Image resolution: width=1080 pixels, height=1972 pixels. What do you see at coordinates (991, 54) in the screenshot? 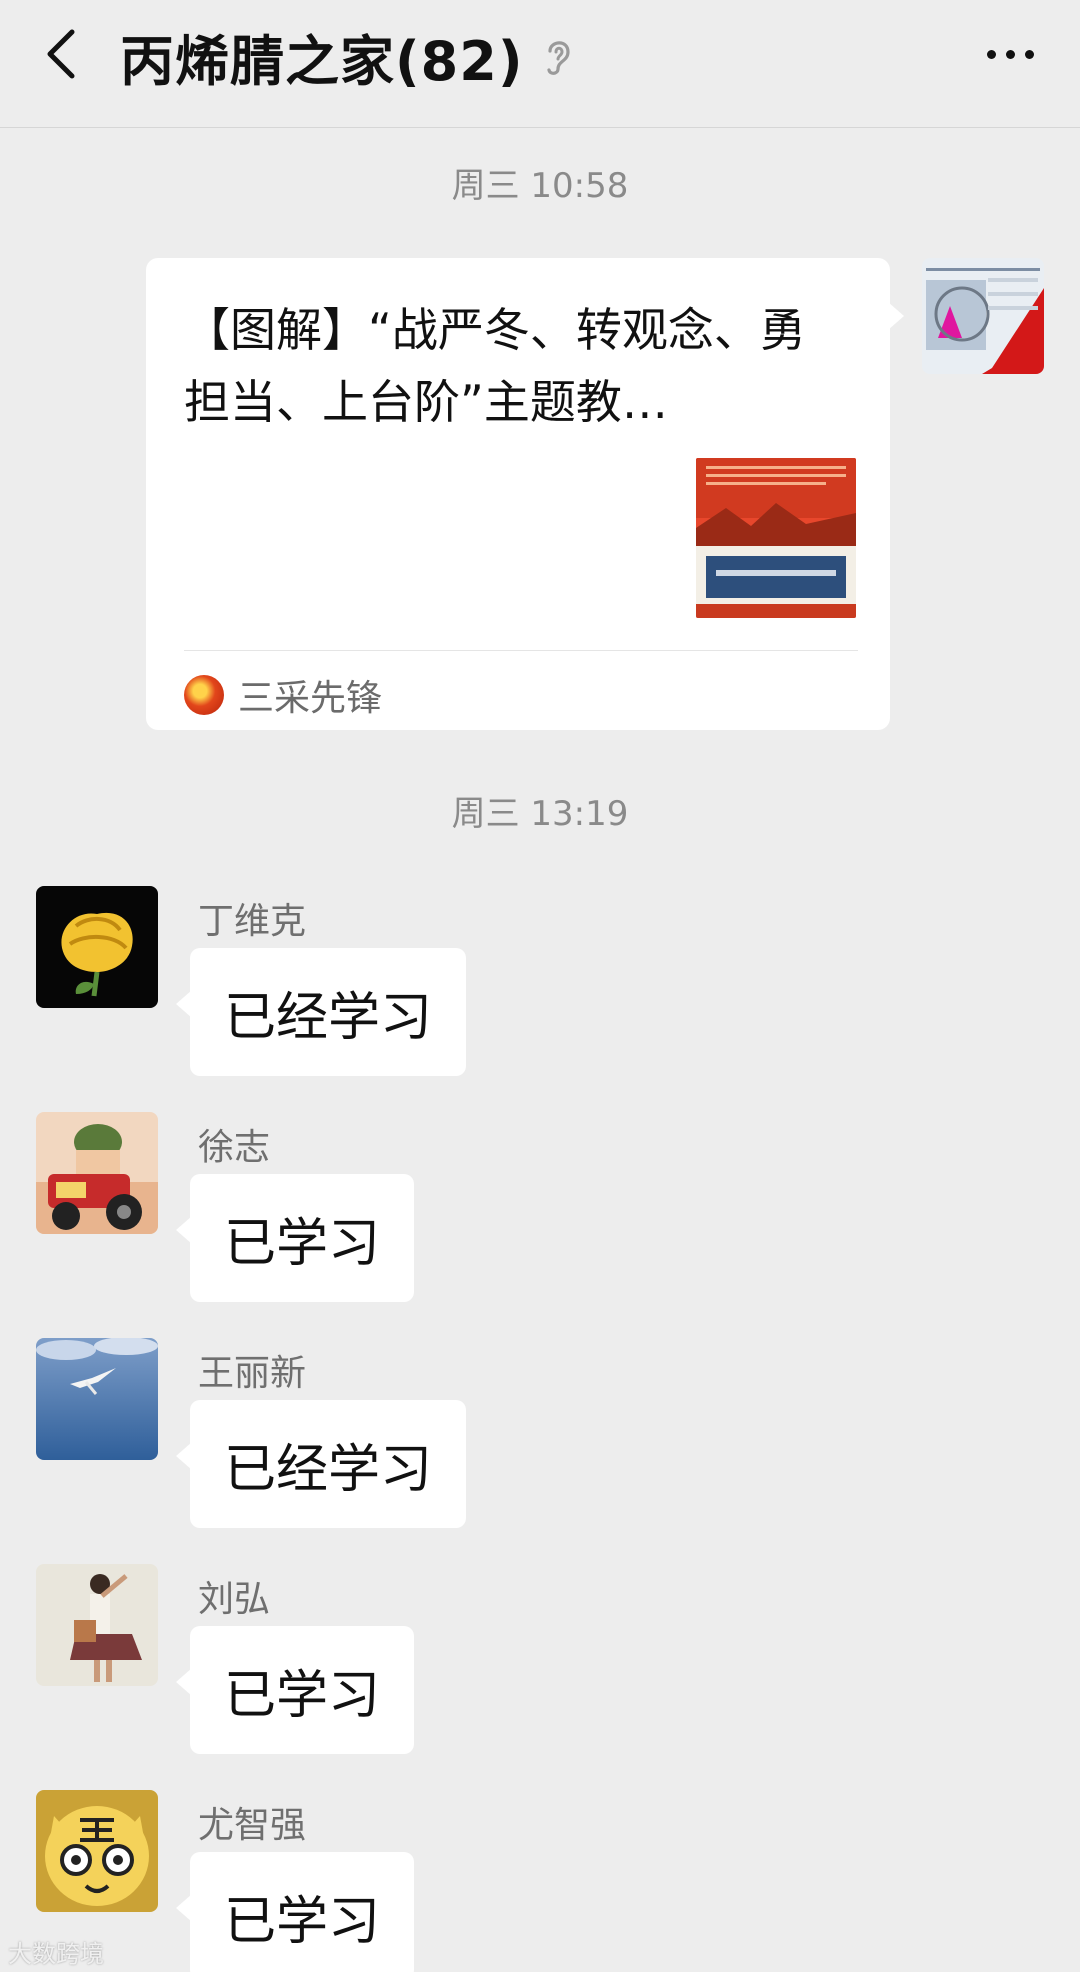
I see `more-dots-icon` at bounding box center [991, 54].